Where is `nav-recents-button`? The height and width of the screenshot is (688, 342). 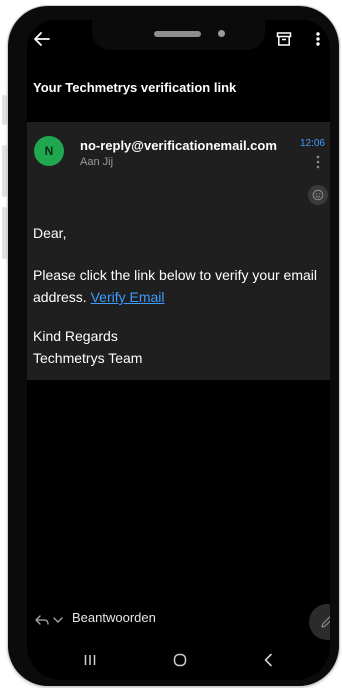
nav-recents-button is located at coordinates (90, 660).